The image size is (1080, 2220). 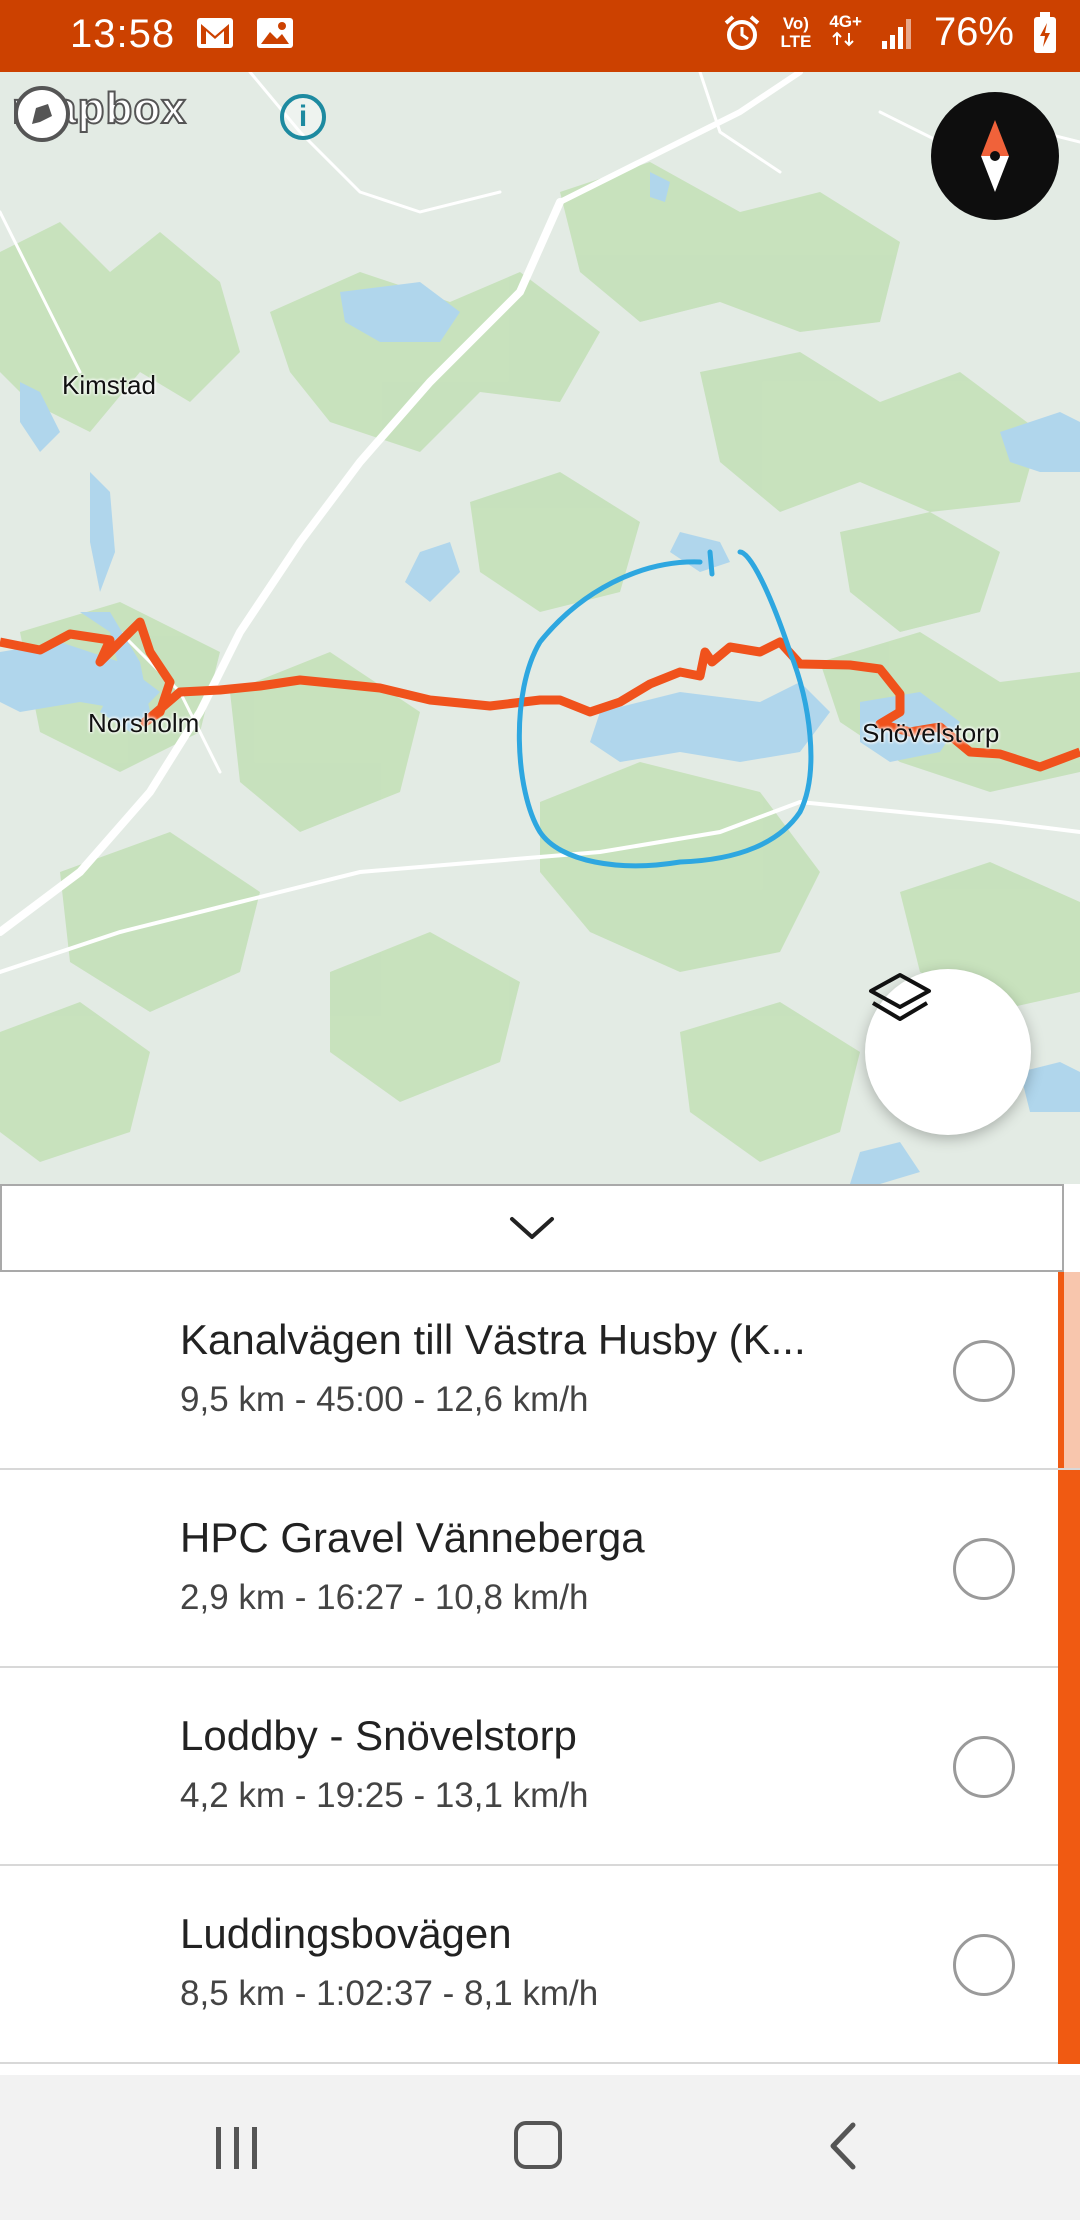 What do you see at coordinates (973, 32) in the screenshot?
I see `battery-percentage: 76%` at bounding box center [973, 32].